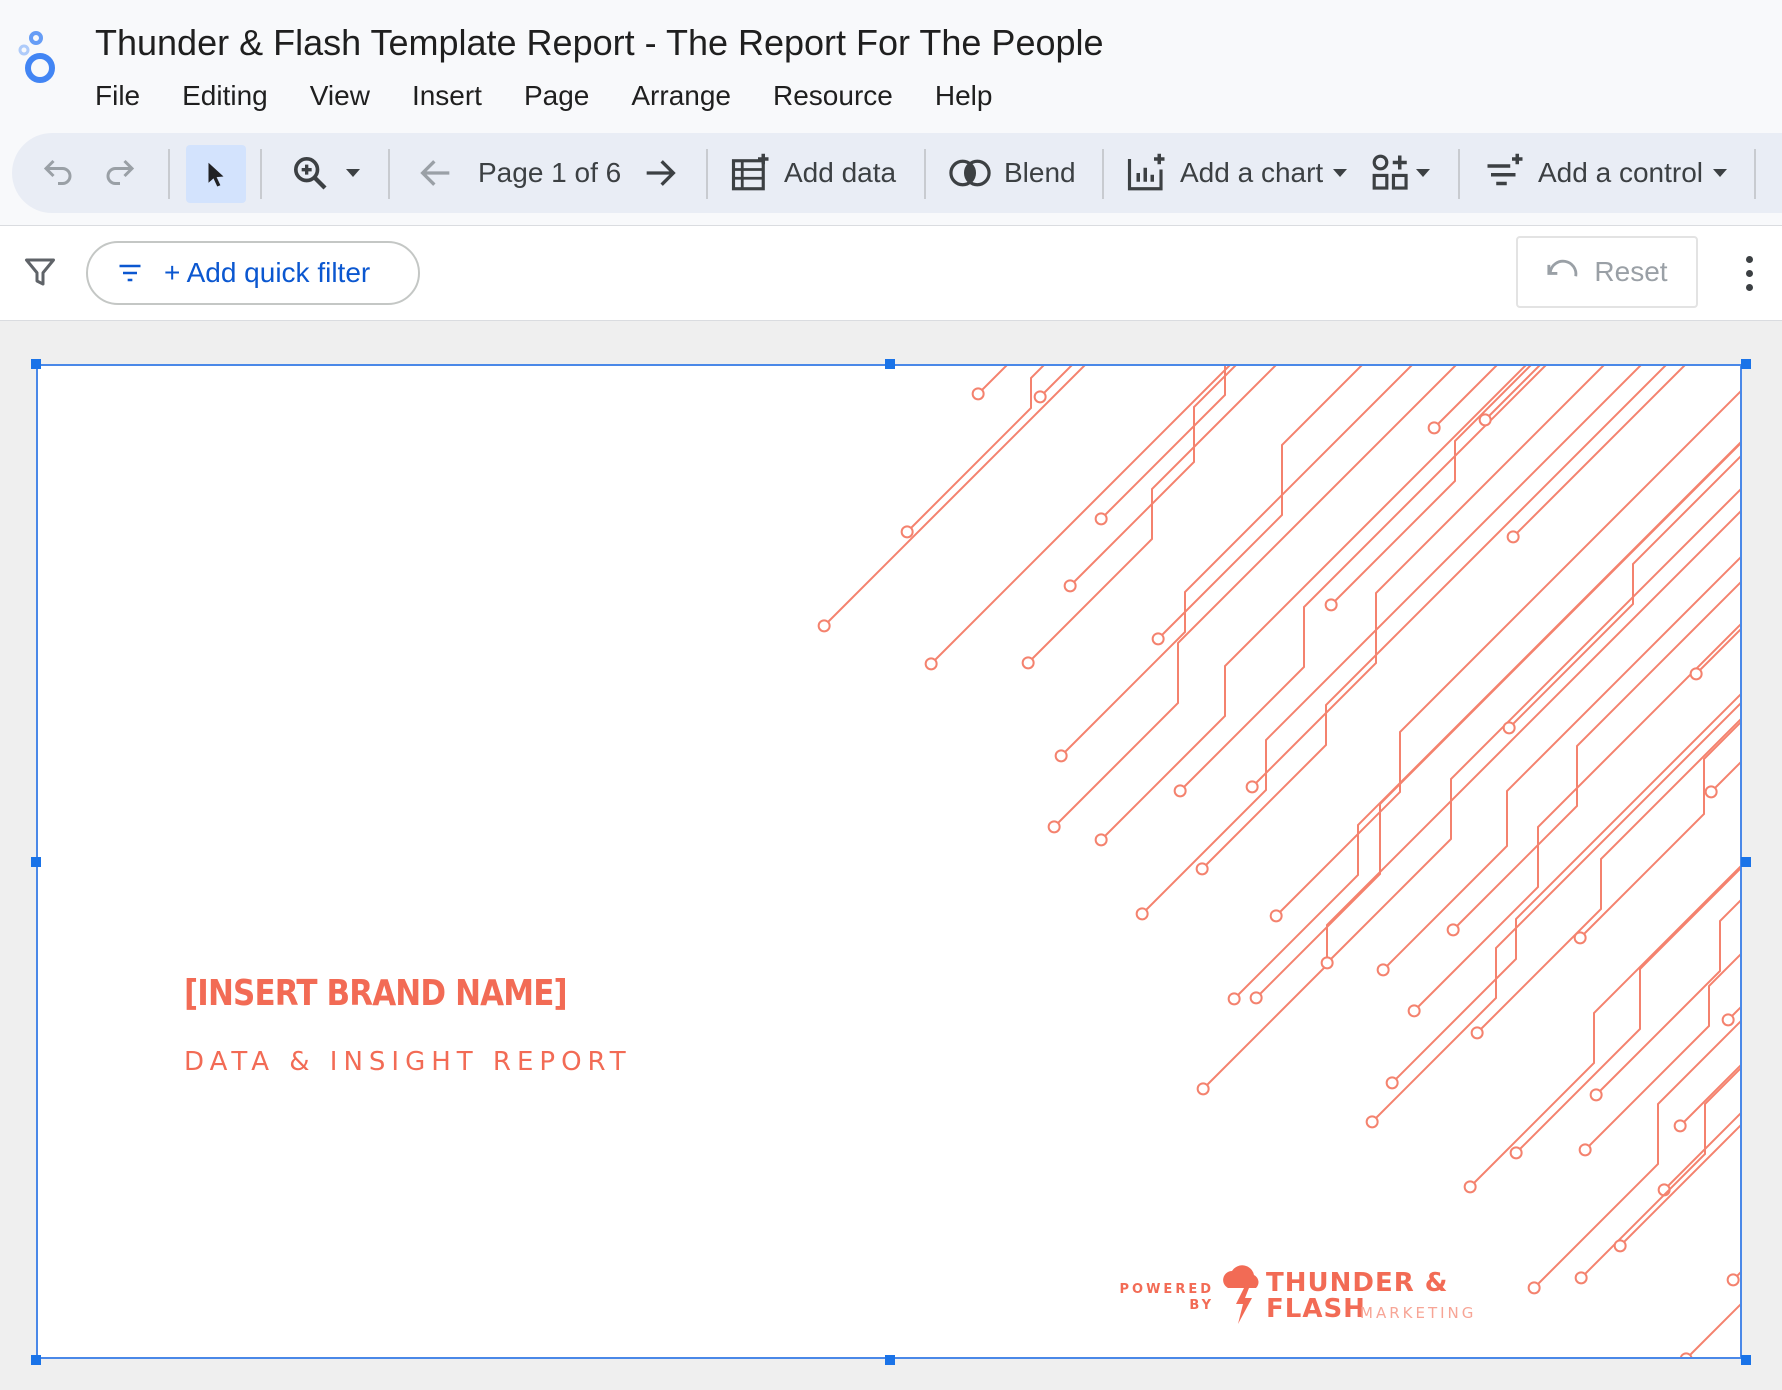  I want to click on previous-page-button, so click(436, 173).